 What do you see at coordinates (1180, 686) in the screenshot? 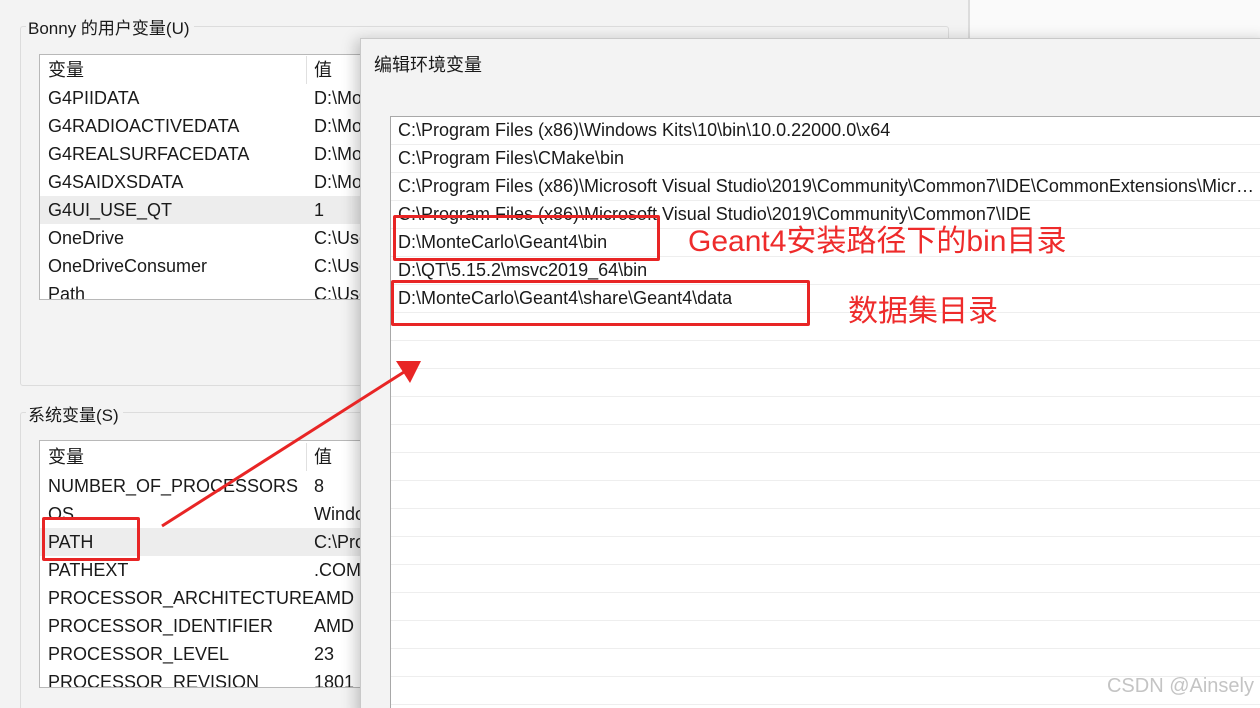
I see `watermark: CSDN @Ainsely` at bounding box center [1180, 686].